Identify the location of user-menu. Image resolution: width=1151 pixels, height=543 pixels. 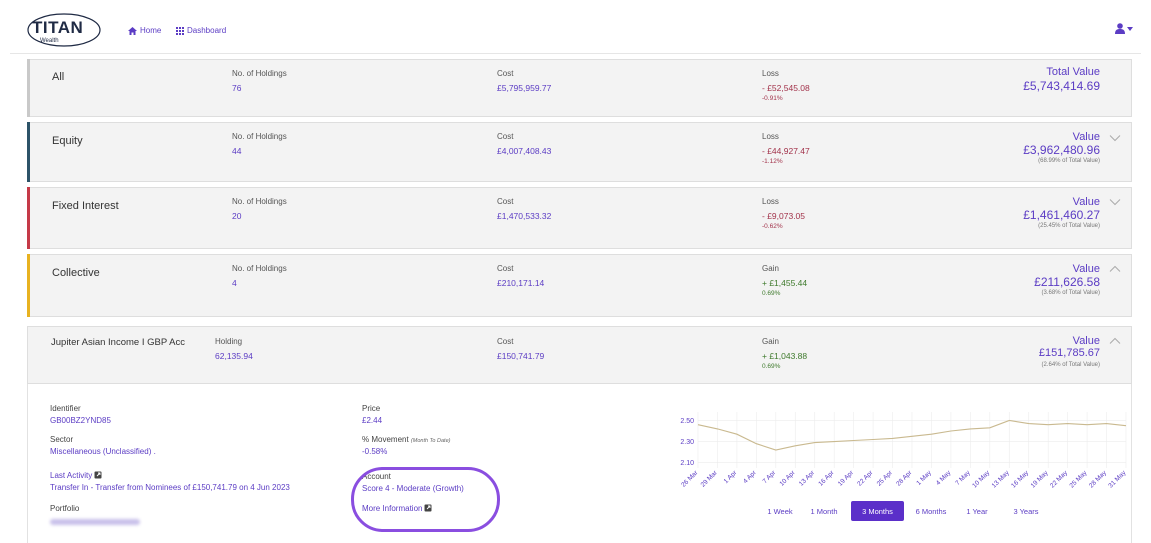
(1124, 28).